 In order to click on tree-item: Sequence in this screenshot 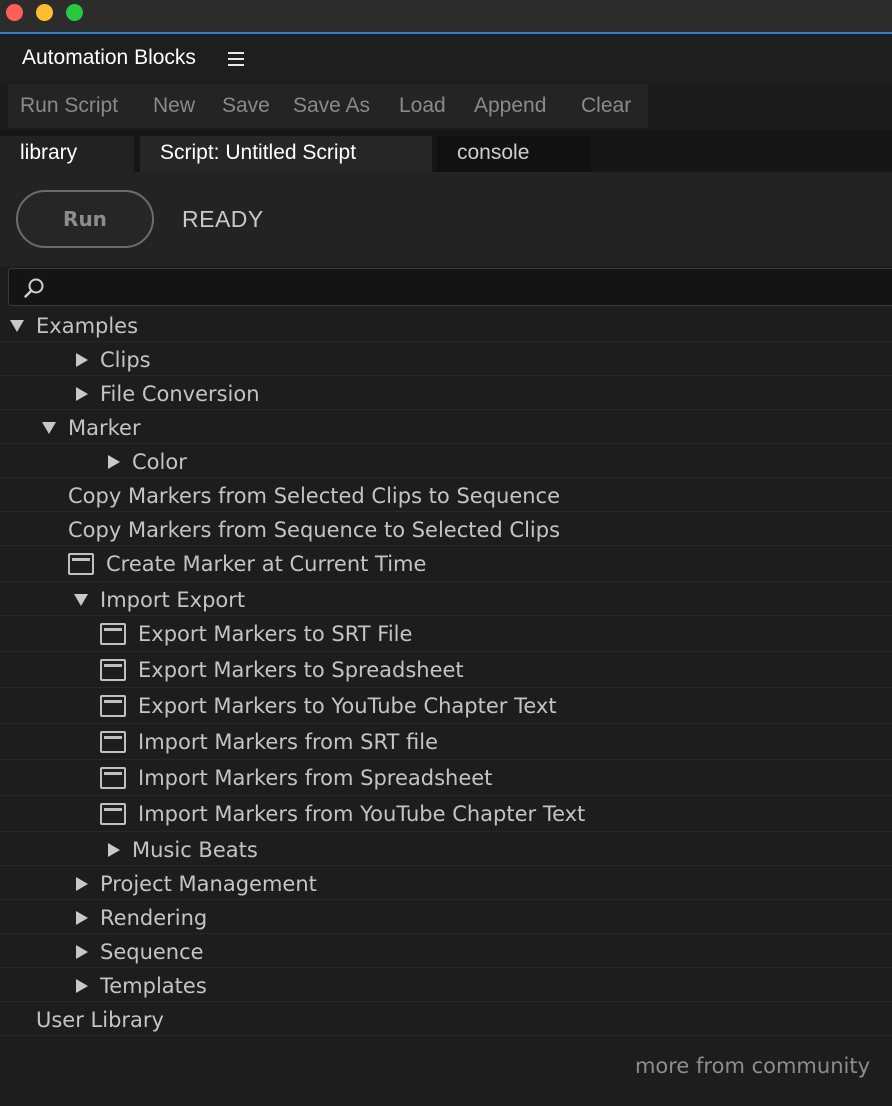, I will do `click(446, 951)`.